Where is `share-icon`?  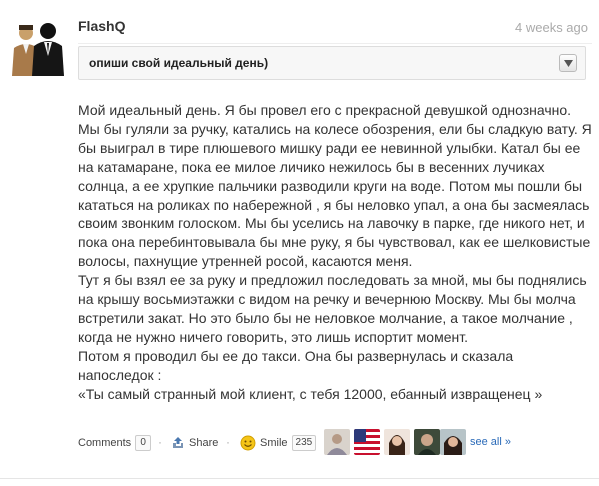 share-icon is located at coordinates (178, 442).